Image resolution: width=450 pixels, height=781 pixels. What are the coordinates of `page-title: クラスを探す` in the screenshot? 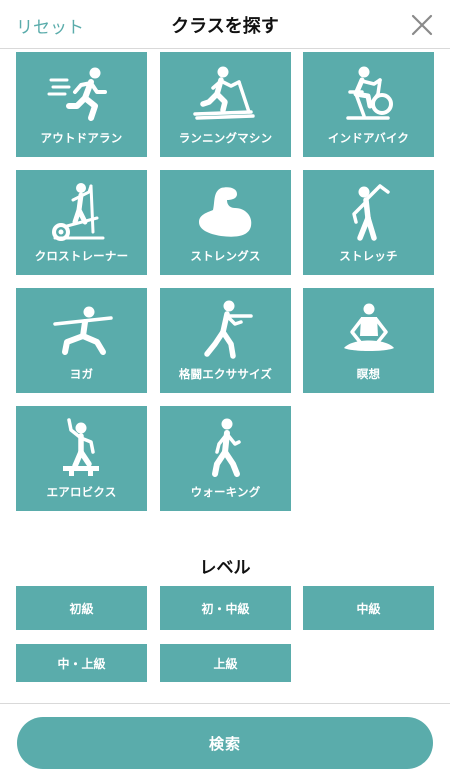 It's located at (225, 26).